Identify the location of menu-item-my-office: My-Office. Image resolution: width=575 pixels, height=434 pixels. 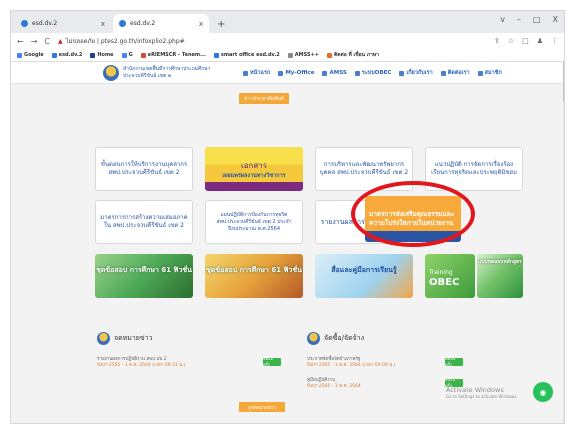
(296, 73).